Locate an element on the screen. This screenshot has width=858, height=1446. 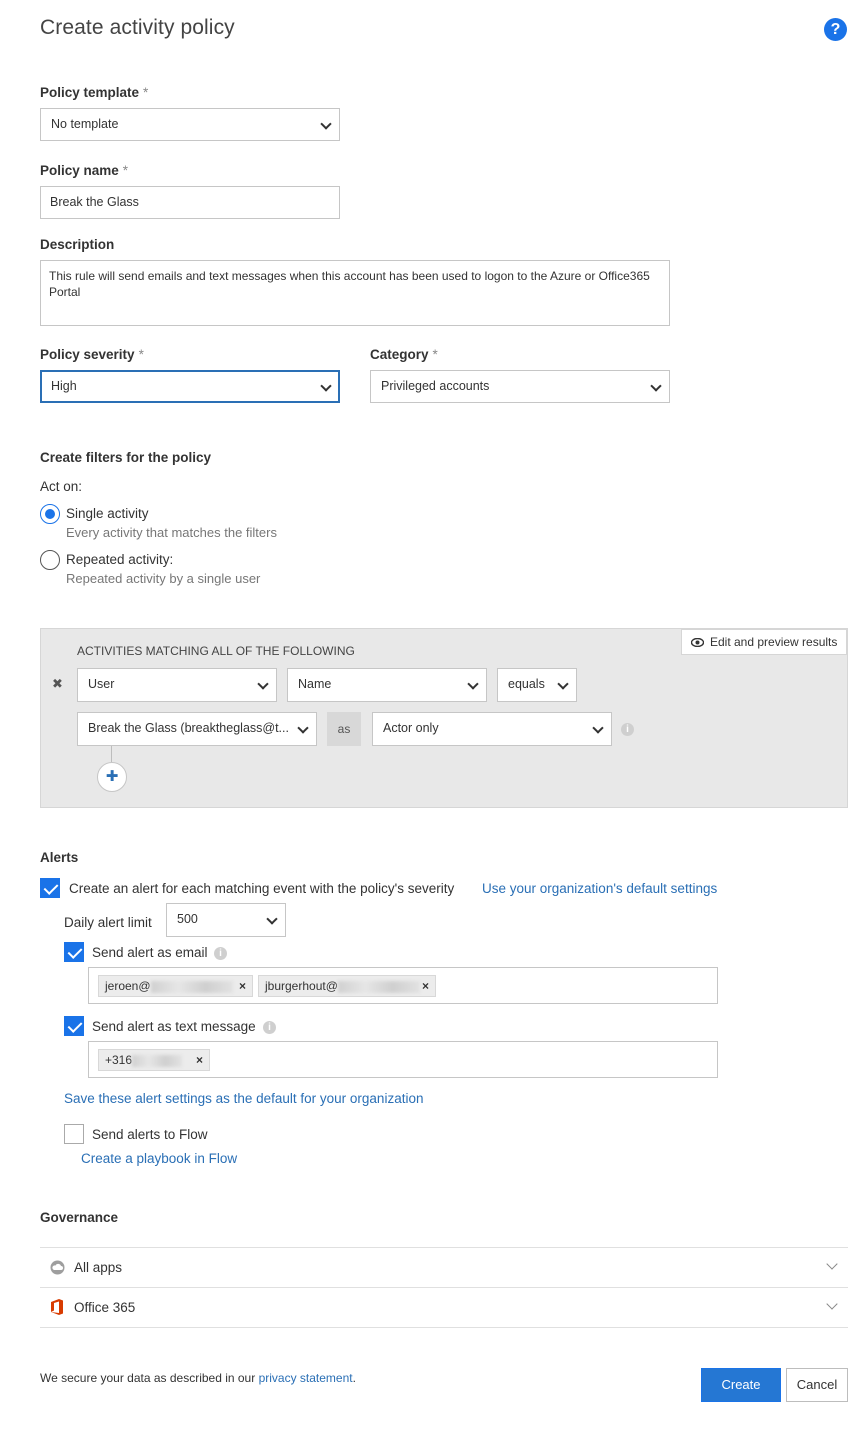
governance-item-all-apps: All apps is located at coordinates (444, 1267).